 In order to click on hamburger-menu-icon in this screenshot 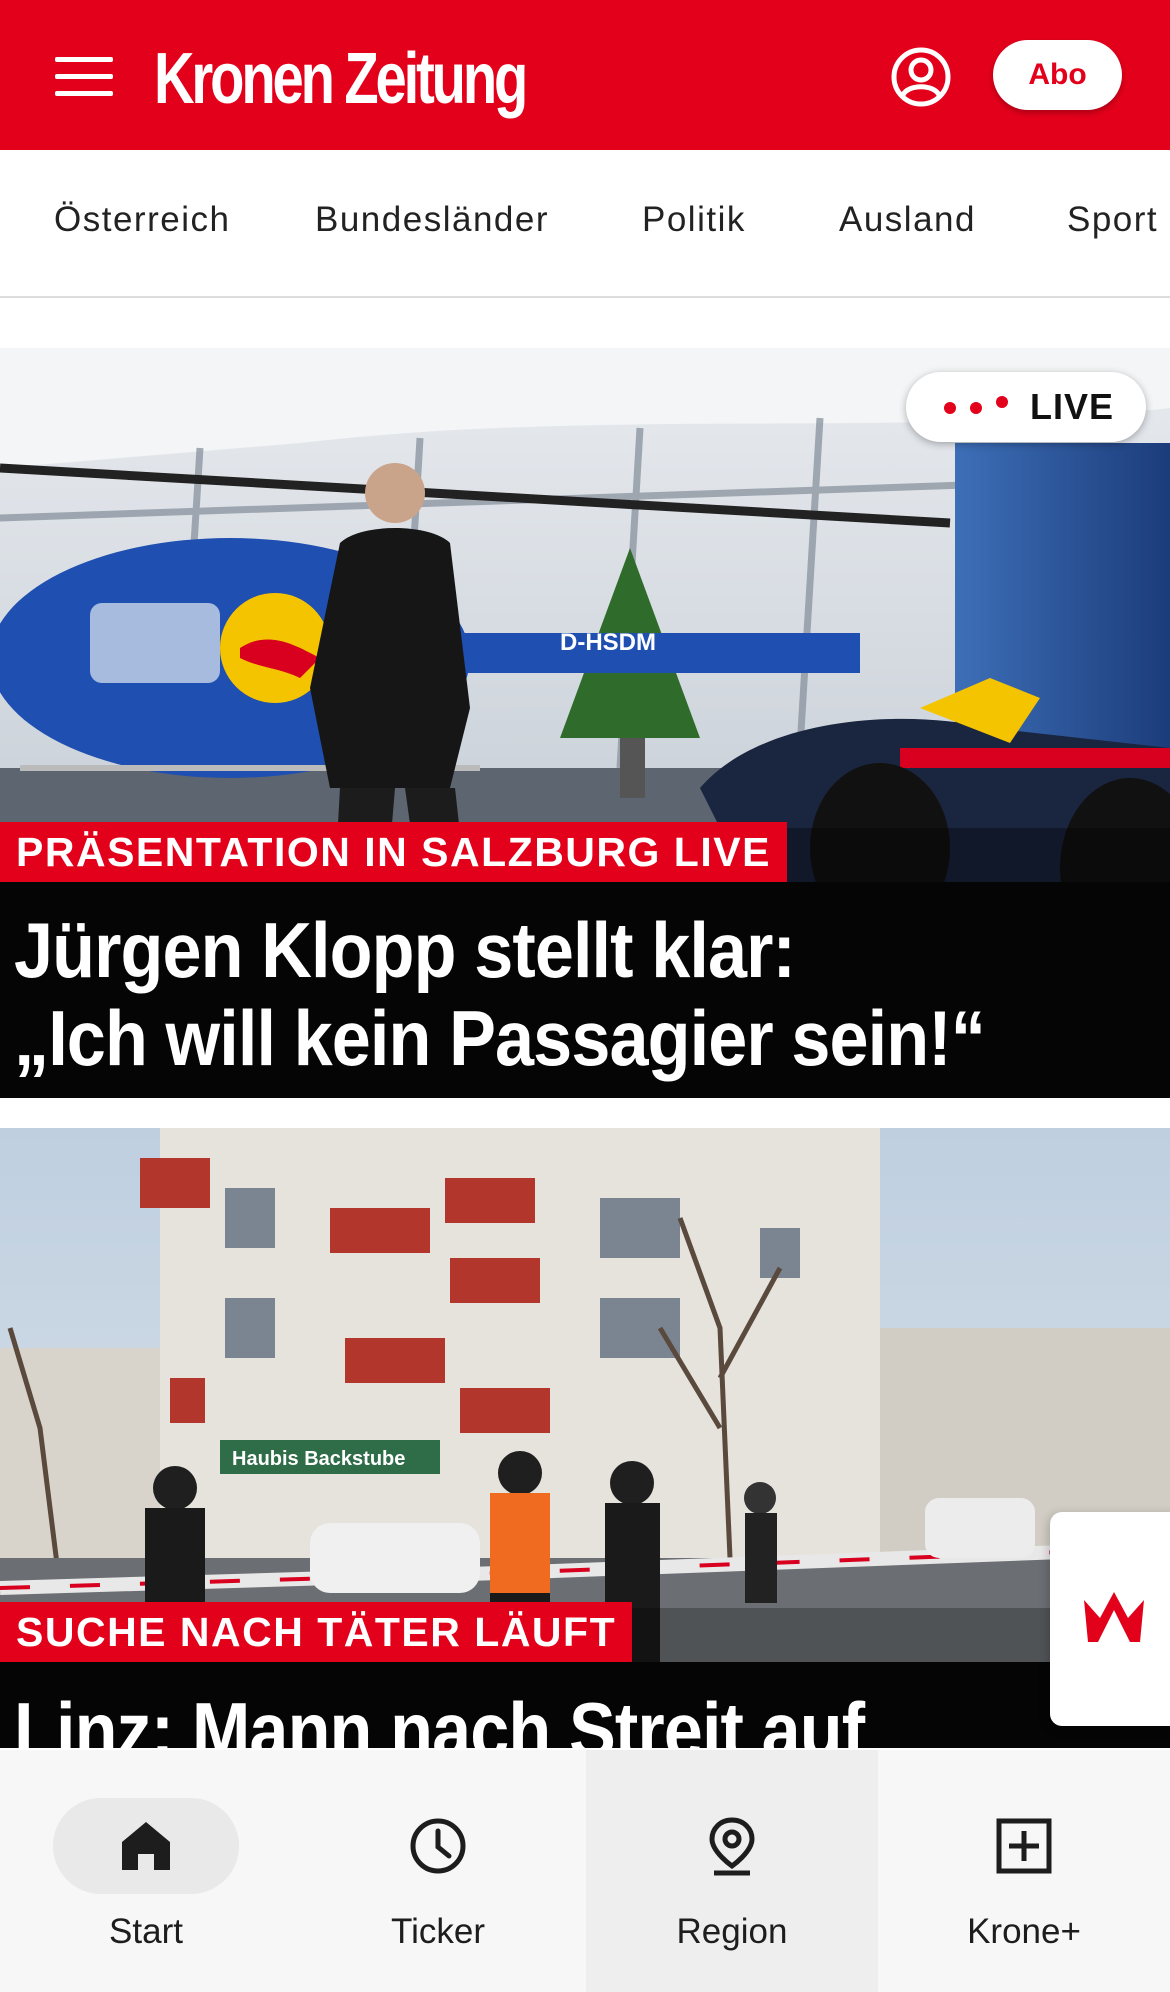, I will do `click(84, 77)`.